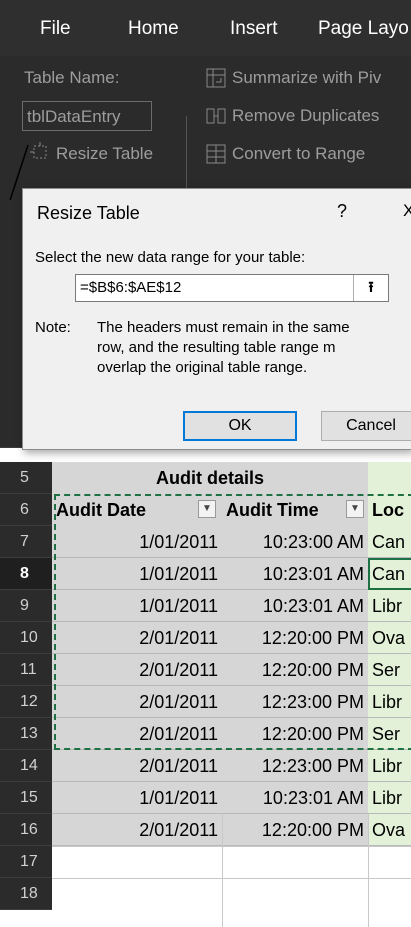 Image resolution: width=411 pixels, height=927 pixels. What do you see at coordinates (104, 154) in the screenshot?
I see `resize-table-button: Resize Table` at bounding box center [104, 154].